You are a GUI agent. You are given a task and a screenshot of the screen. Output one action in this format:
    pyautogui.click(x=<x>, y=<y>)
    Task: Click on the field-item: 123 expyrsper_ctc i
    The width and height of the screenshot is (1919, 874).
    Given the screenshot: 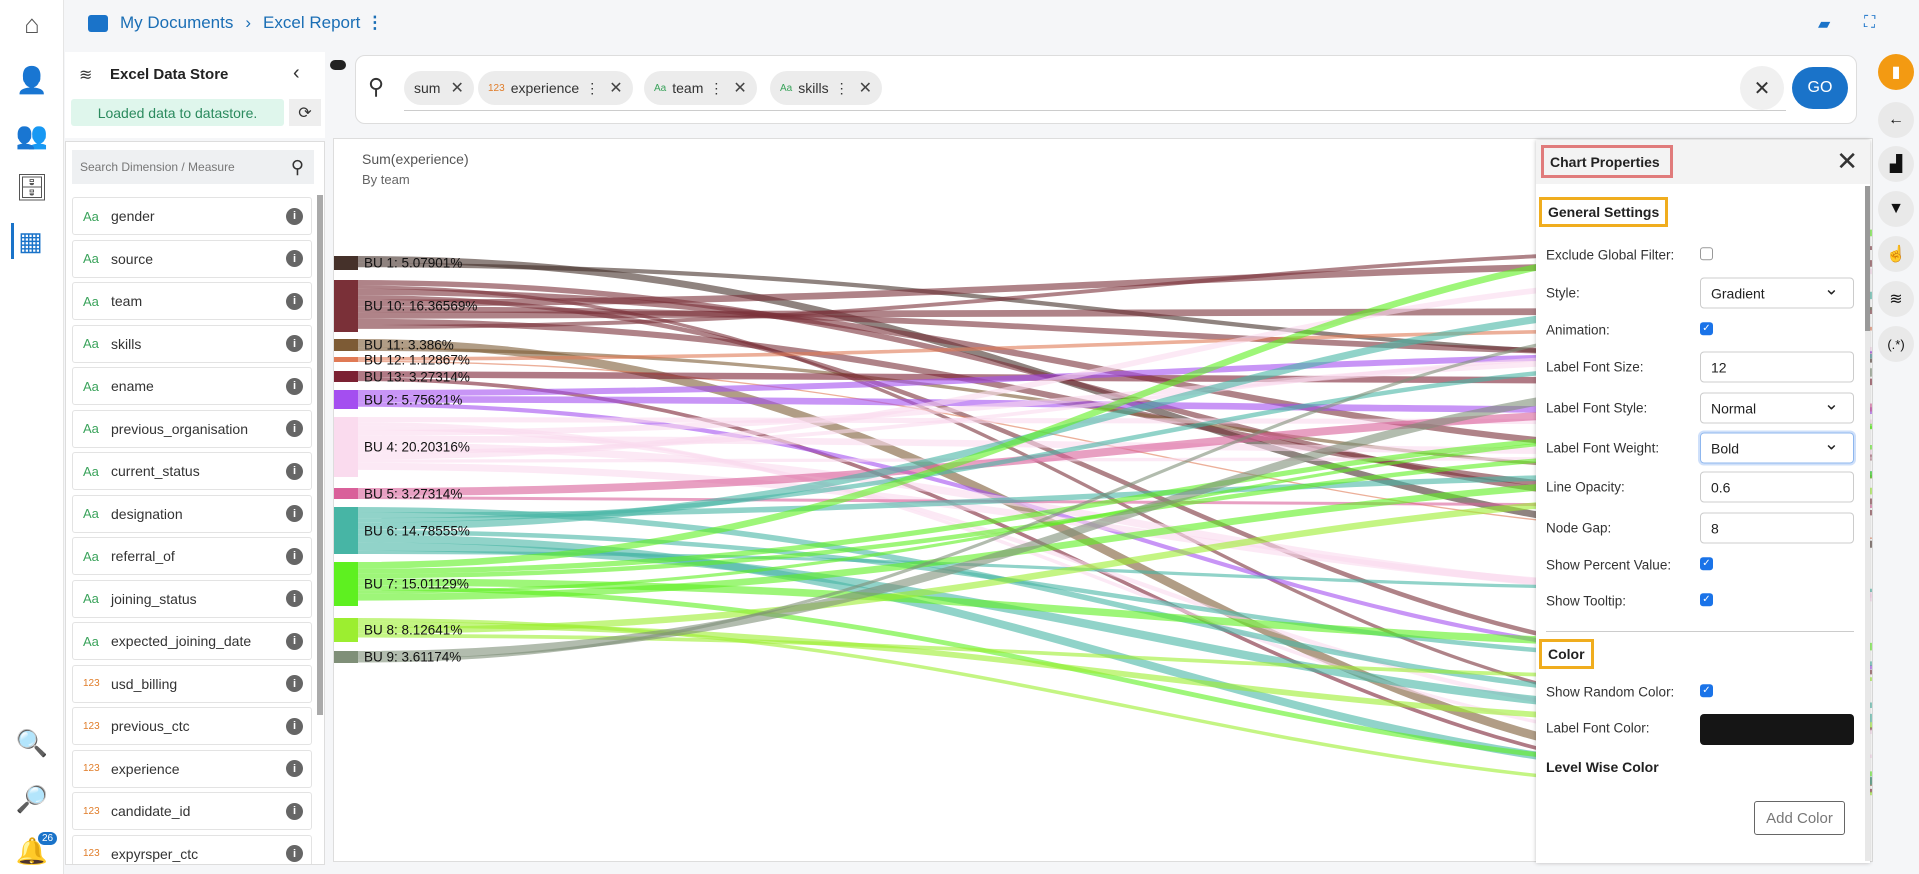 What is the action you would take?
    pyautogui.click(x=192, y=849)
    